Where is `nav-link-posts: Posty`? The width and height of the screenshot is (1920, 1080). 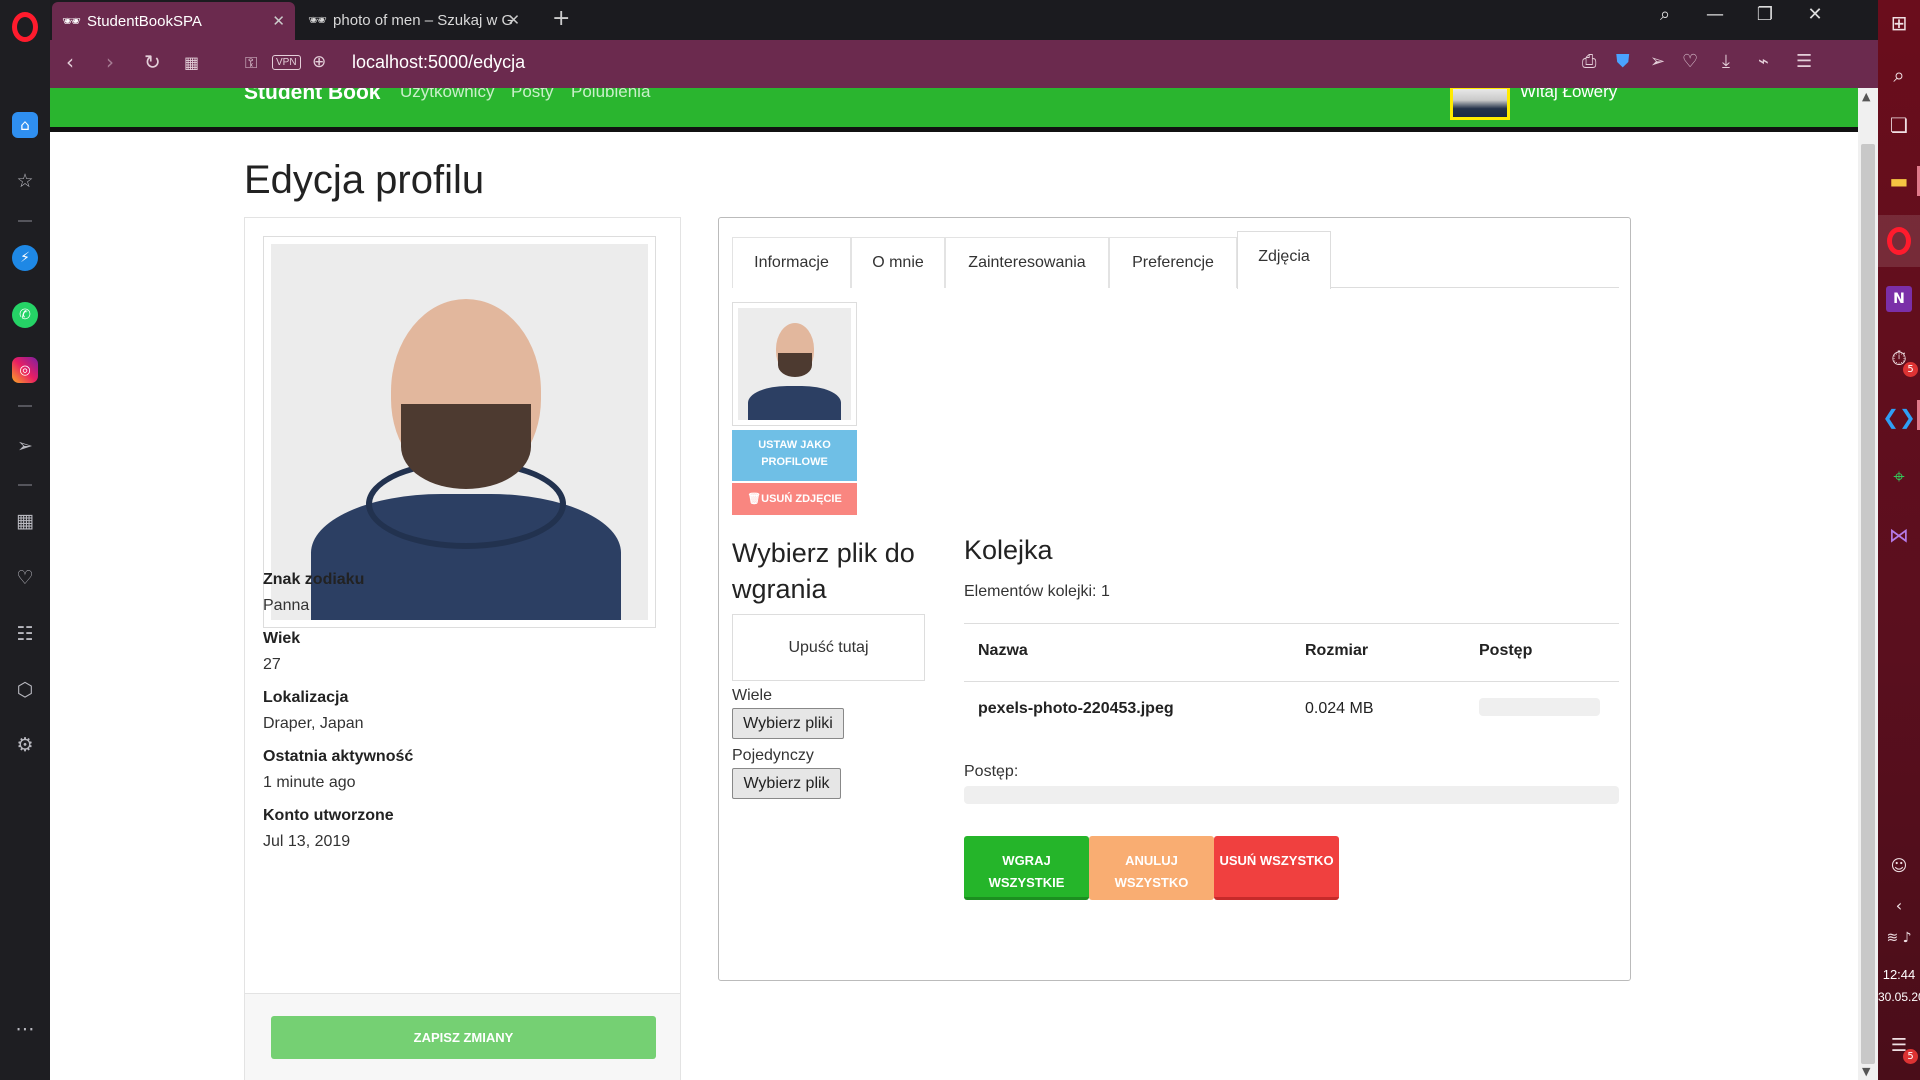 nav-link-posts: Posty is located at coordinates (532, 95).